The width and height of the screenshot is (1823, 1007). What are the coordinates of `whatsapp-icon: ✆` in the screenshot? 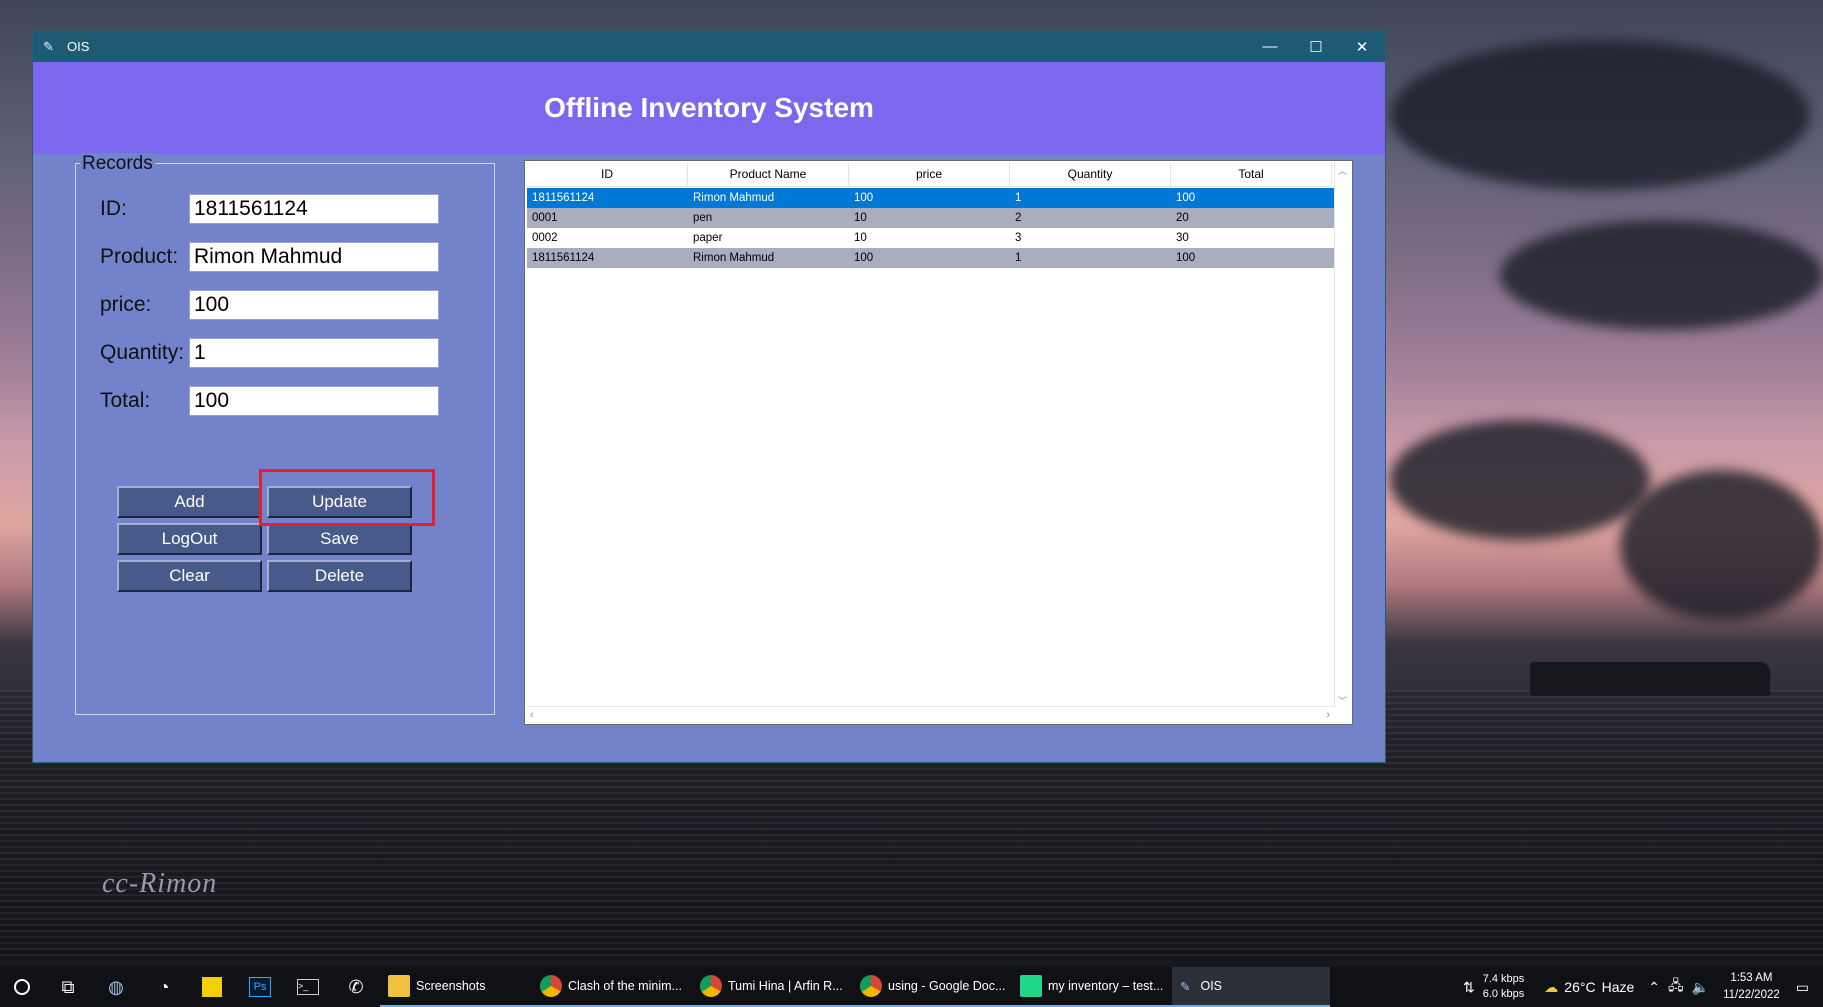 It's located at (356, 986).